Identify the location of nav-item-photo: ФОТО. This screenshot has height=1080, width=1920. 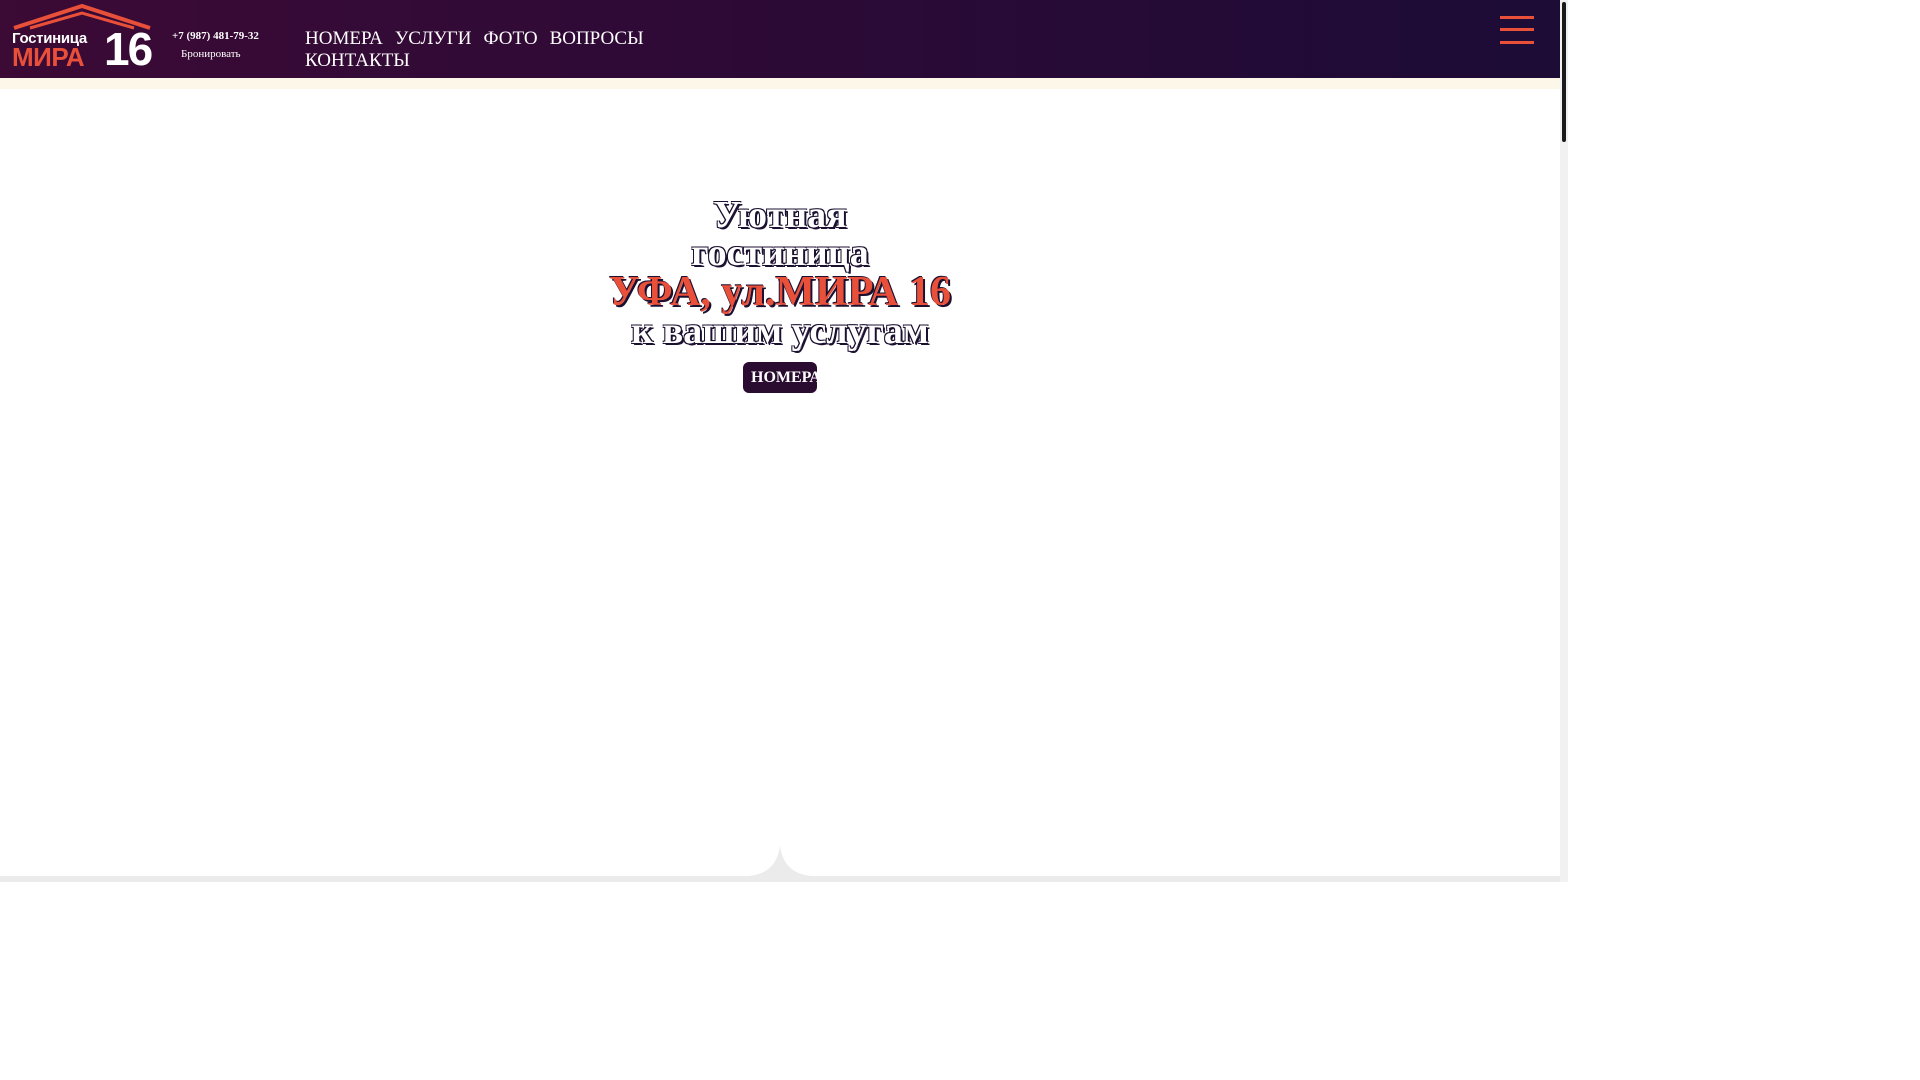
(511, 39).